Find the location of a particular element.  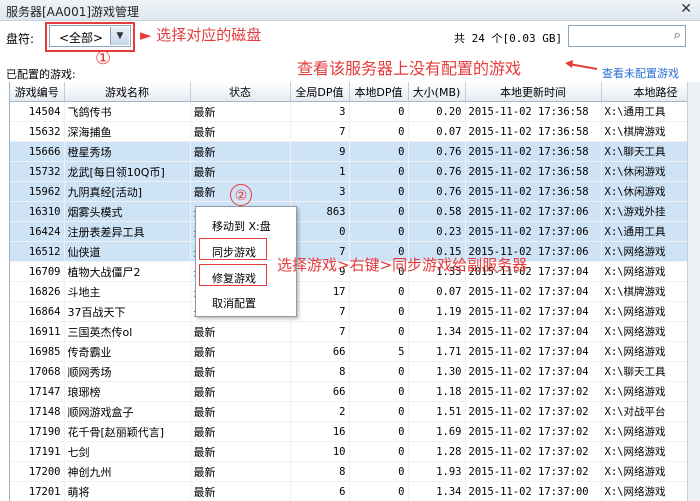

cell-id: 16826 is located at coordinates (37, 291).